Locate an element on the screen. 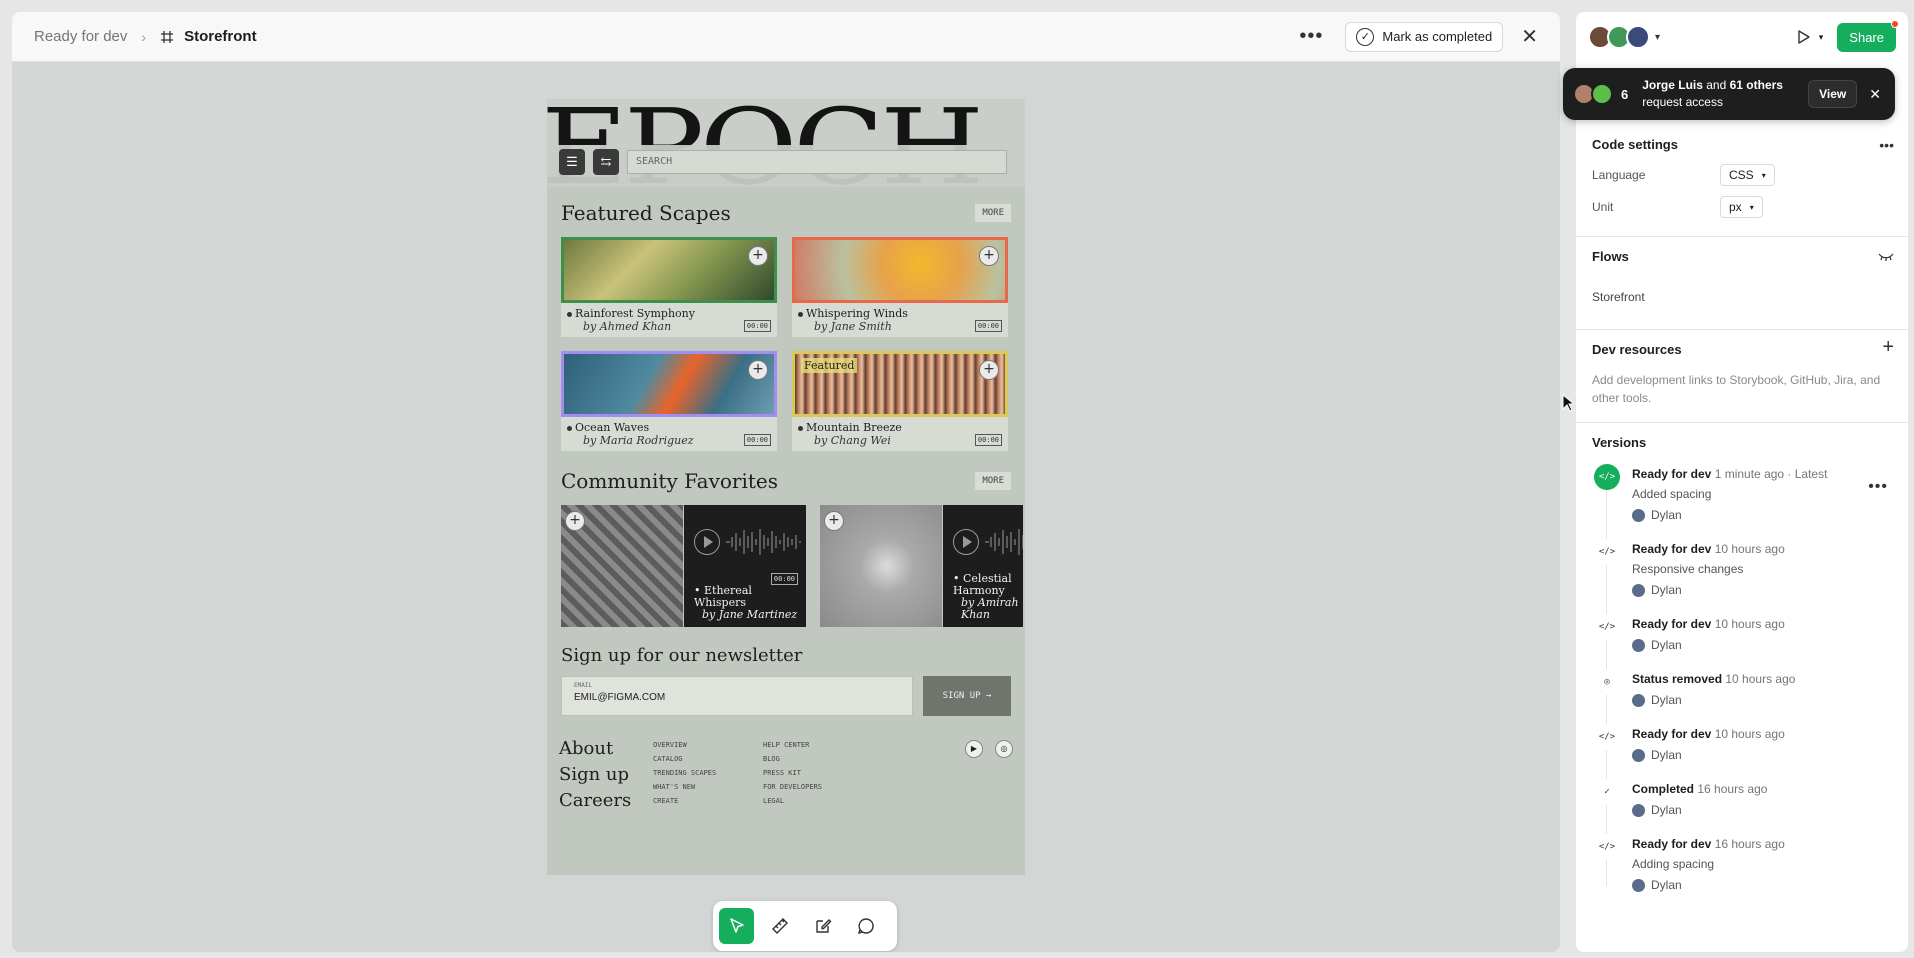 This screenshot has width=1914, height=958. footer-link: WHAT'S NEW is located at coordinates (684, 787).